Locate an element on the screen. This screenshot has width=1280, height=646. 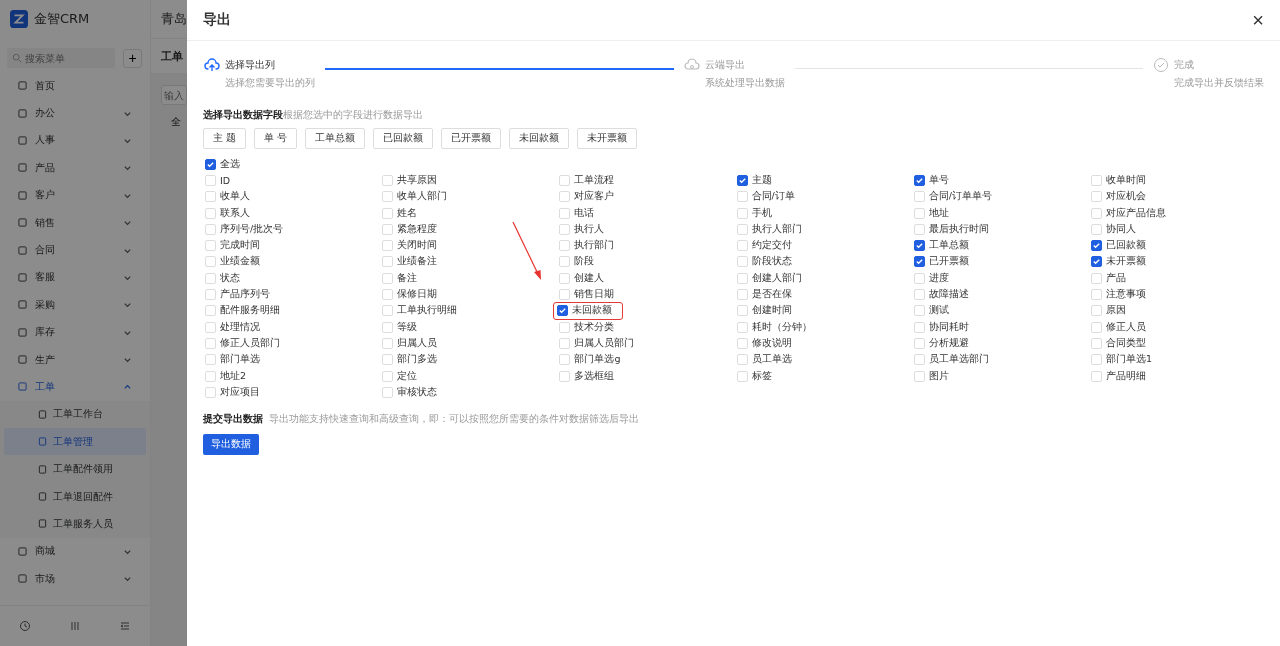
checkbox-label: 执行部门 is located at coordinates (594, 246).